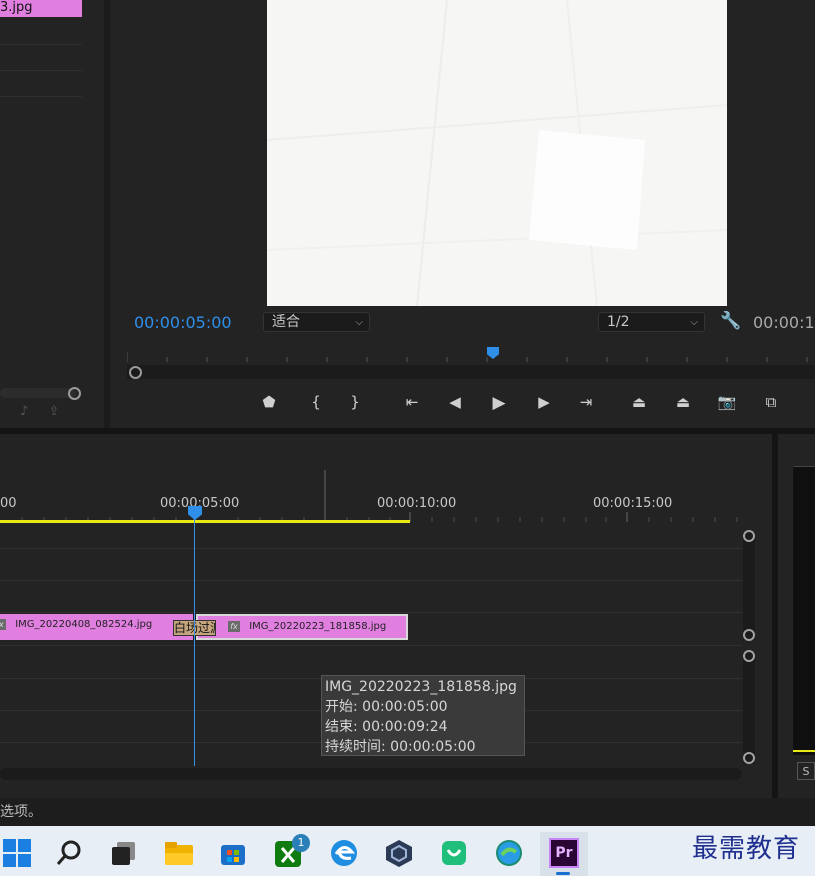  Describe the element at coordinates (269, 402) in the screenshot. I see `add-marker-icon: ⬟` at that location.